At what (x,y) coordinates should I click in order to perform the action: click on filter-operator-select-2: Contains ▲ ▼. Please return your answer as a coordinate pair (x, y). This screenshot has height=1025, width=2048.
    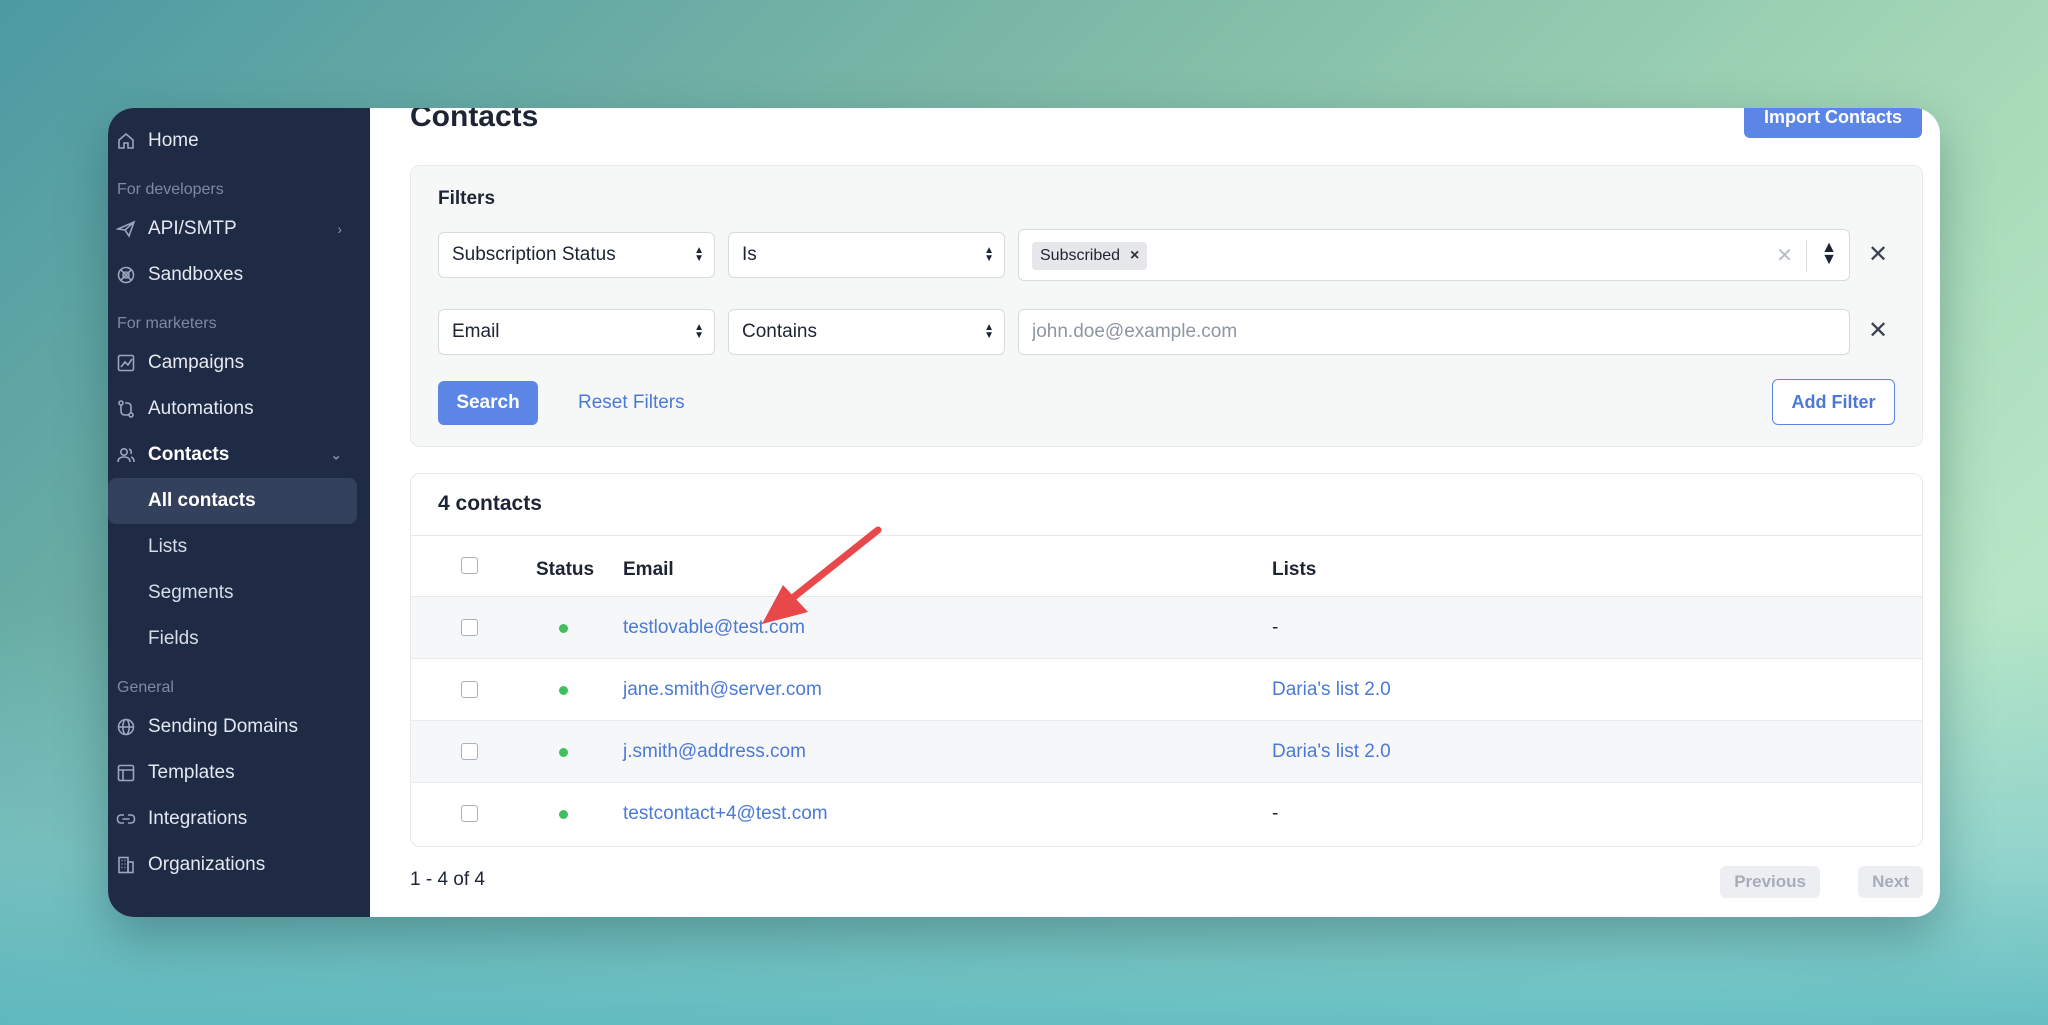
    Looking at the image, I should click on (866, 332).